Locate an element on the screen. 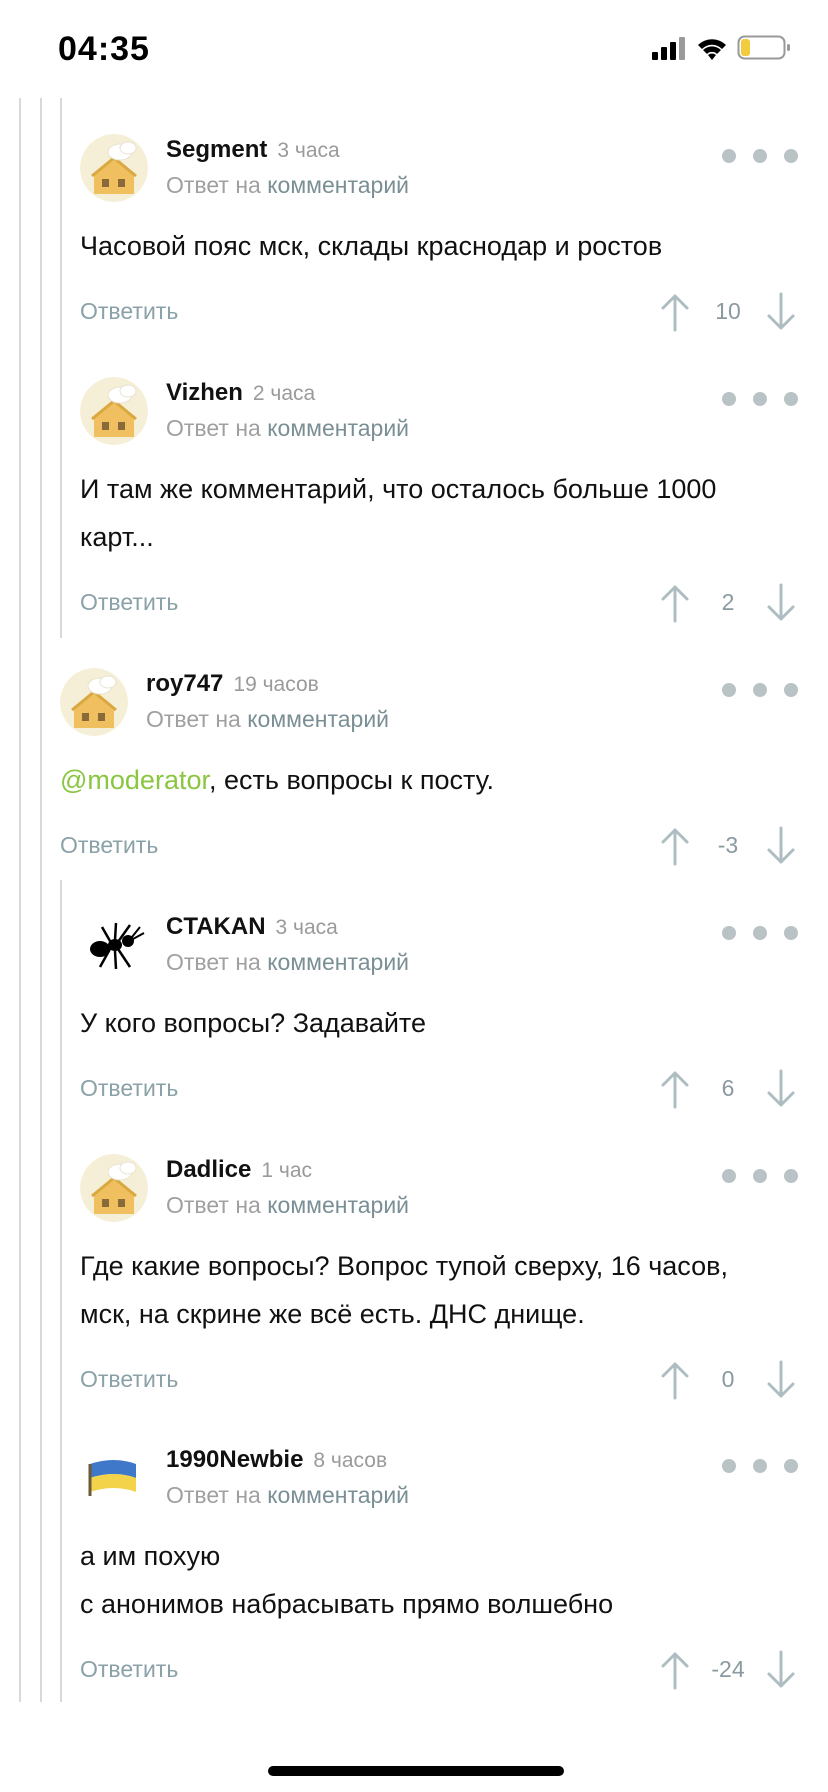 The height and width of the screenshot is (1792, 828). comment-line: а им похую is located at coordinates (150, 1556).